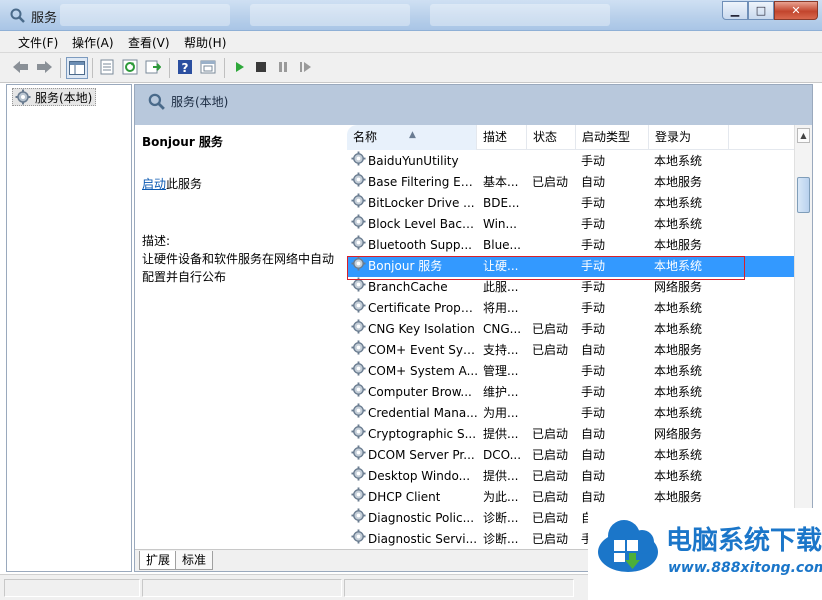 The width and height of the screenshot is (822, 600). I want to click on minimize-button: ▁, so click(735, 10).